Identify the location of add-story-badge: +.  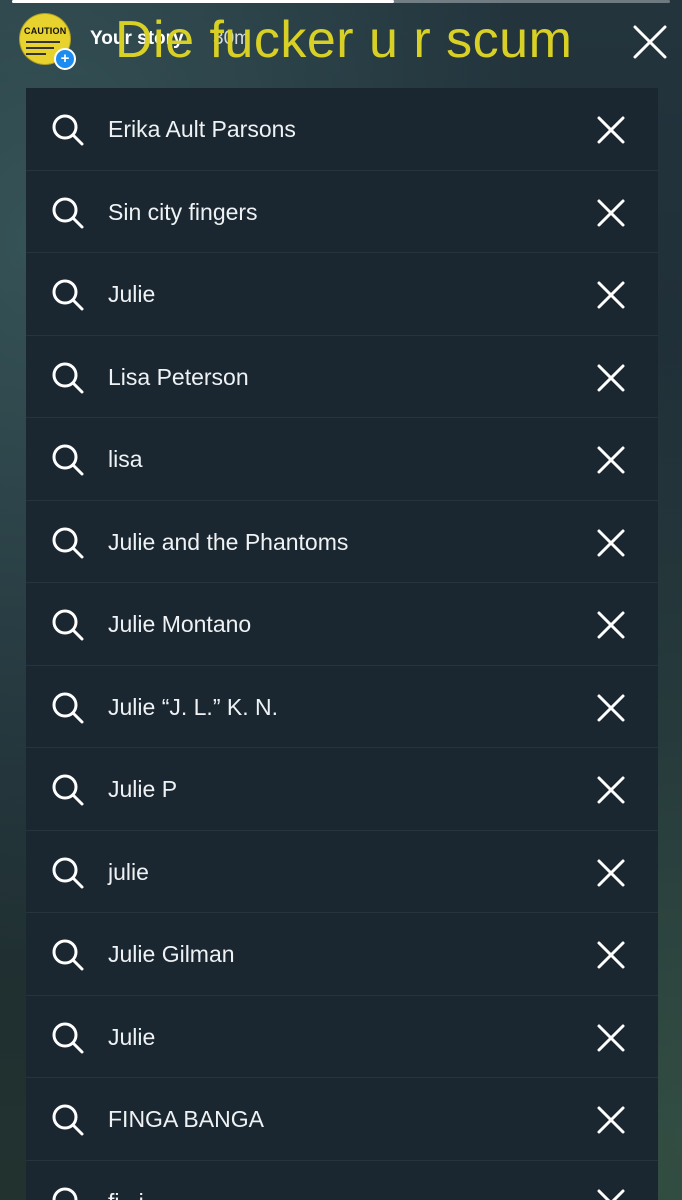
(65, 59).